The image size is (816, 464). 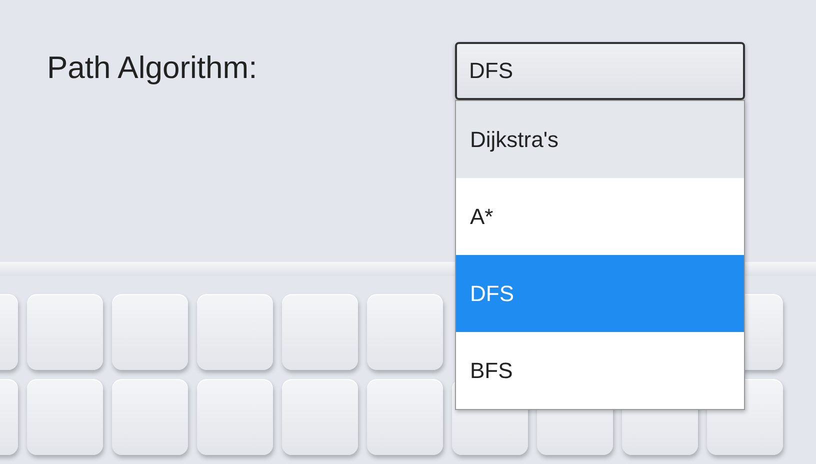 I want to click on algorithm-select: DFS, so click(x=600, y=71).